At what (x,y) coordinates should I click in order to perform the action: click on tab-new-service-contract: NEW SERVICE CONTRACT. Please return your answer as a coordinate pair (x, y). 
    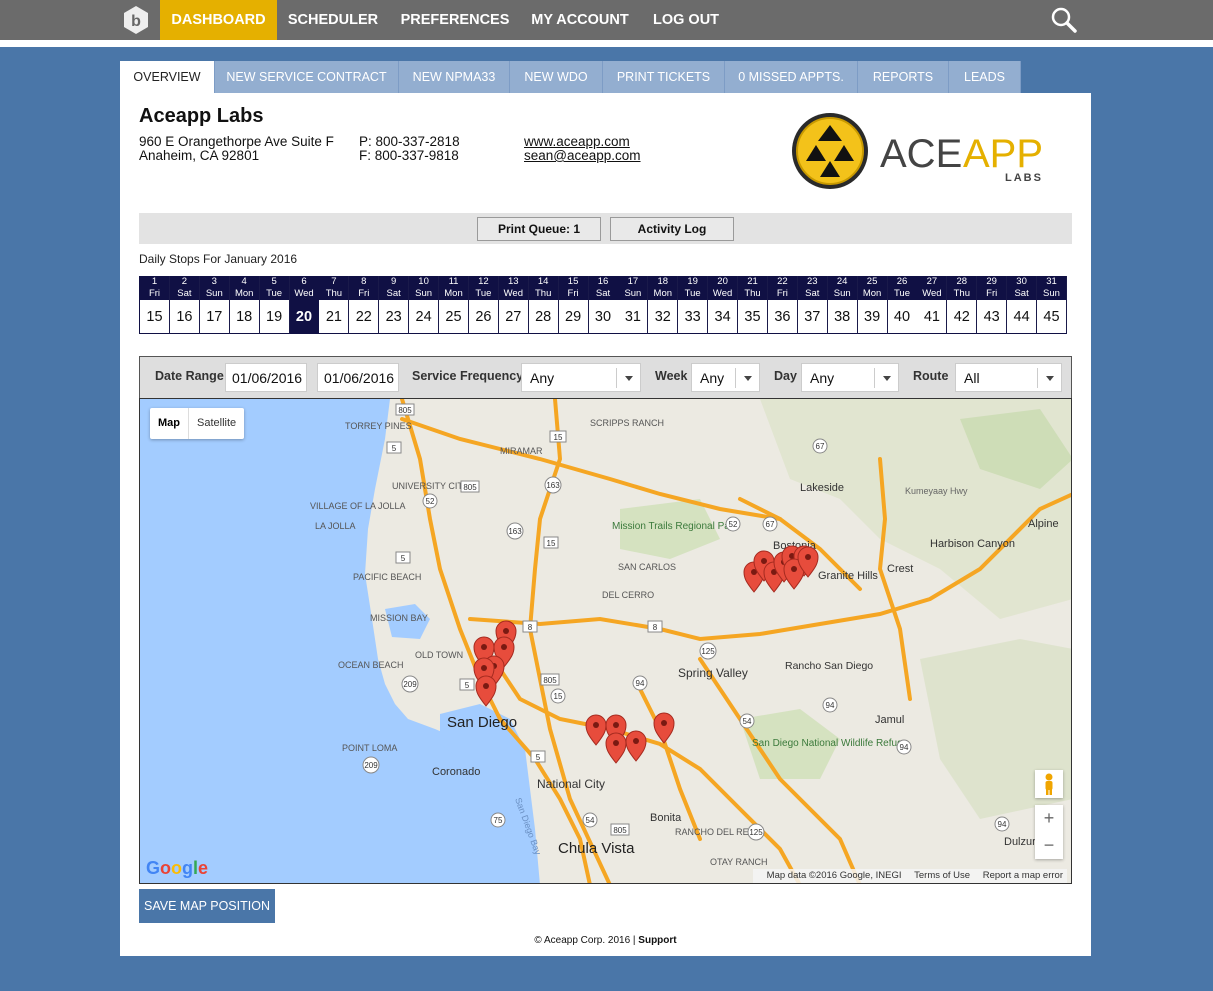
    Looking at the image, I should click on (307, 77).